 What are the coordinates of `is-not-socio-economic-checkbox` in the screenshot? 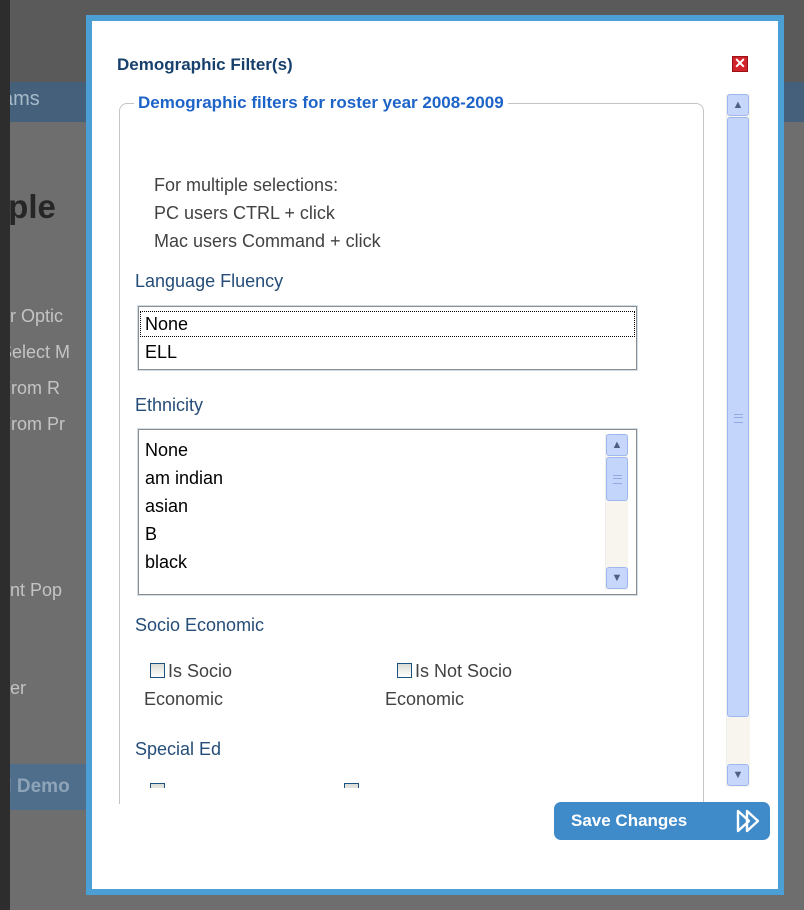 It's located at (404, 670).